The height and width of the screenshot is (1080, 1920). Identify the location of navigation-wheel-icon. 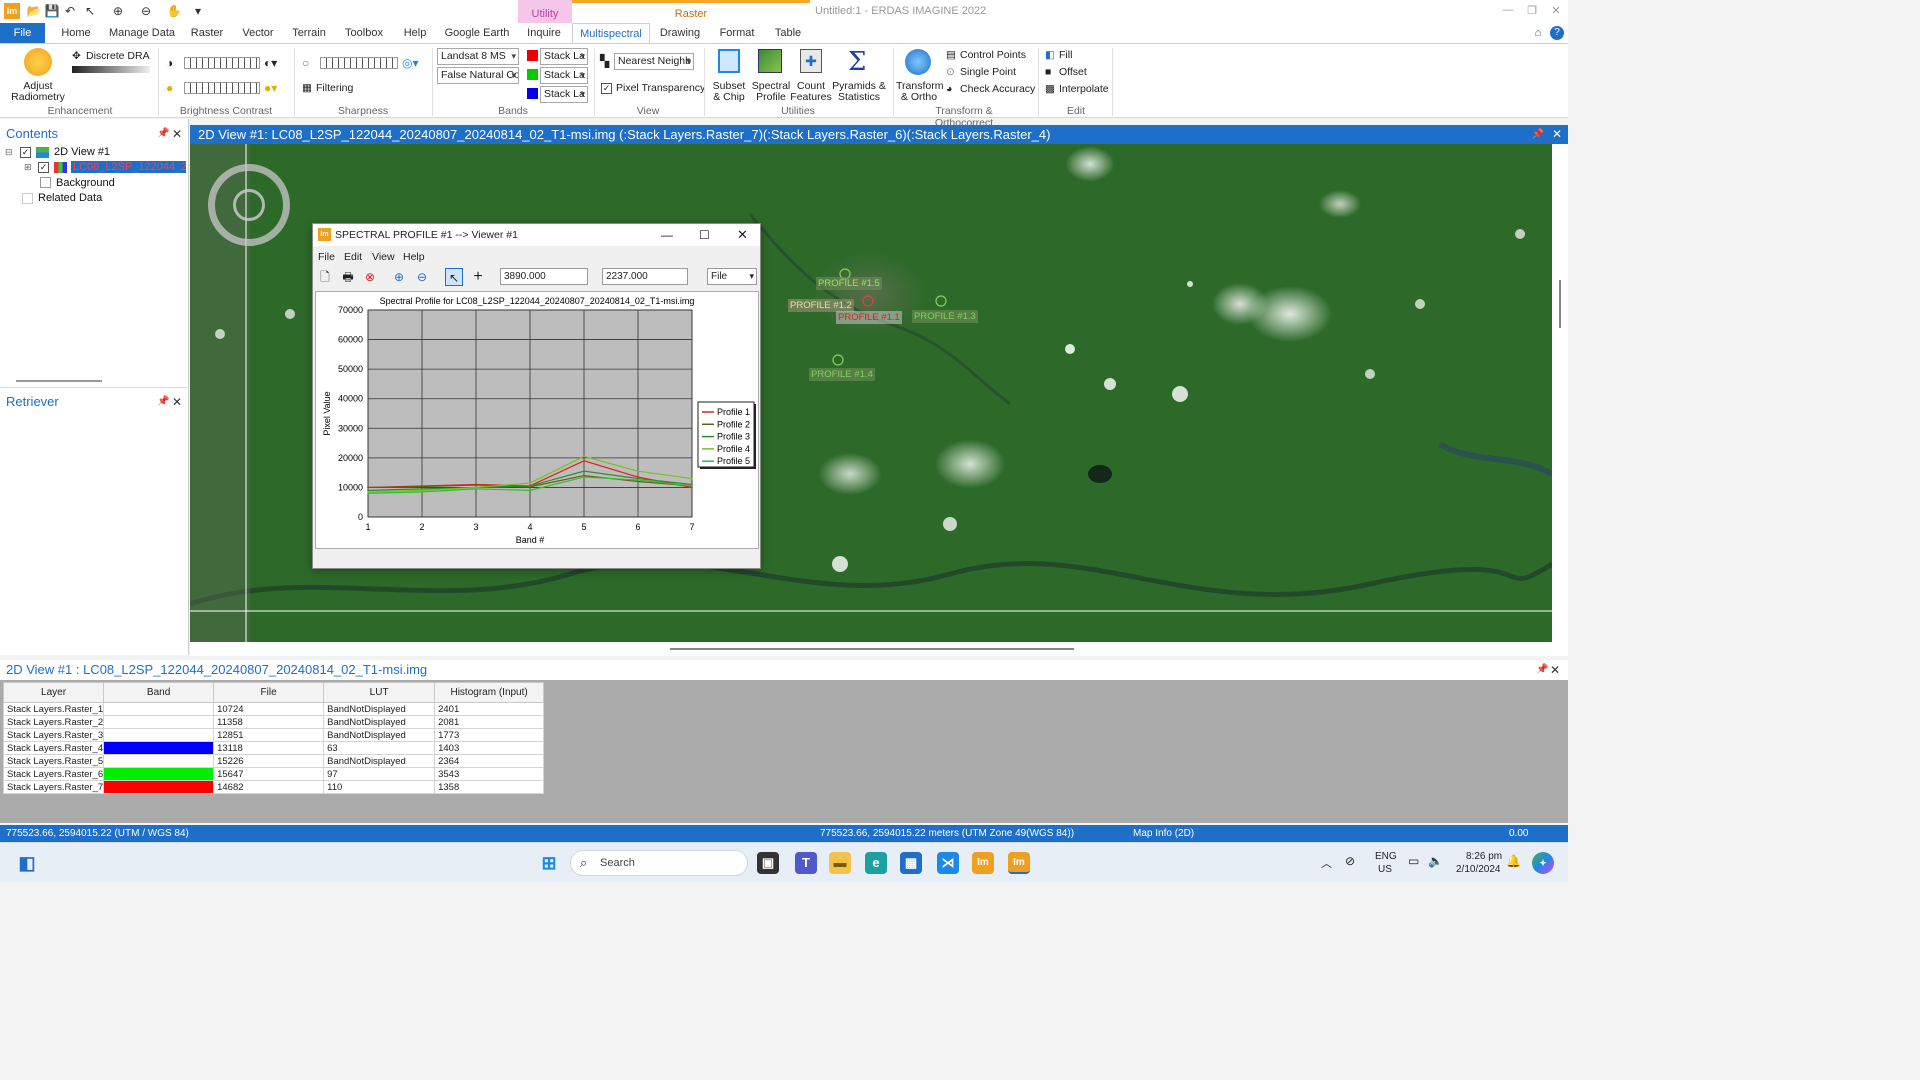
(249, 205).